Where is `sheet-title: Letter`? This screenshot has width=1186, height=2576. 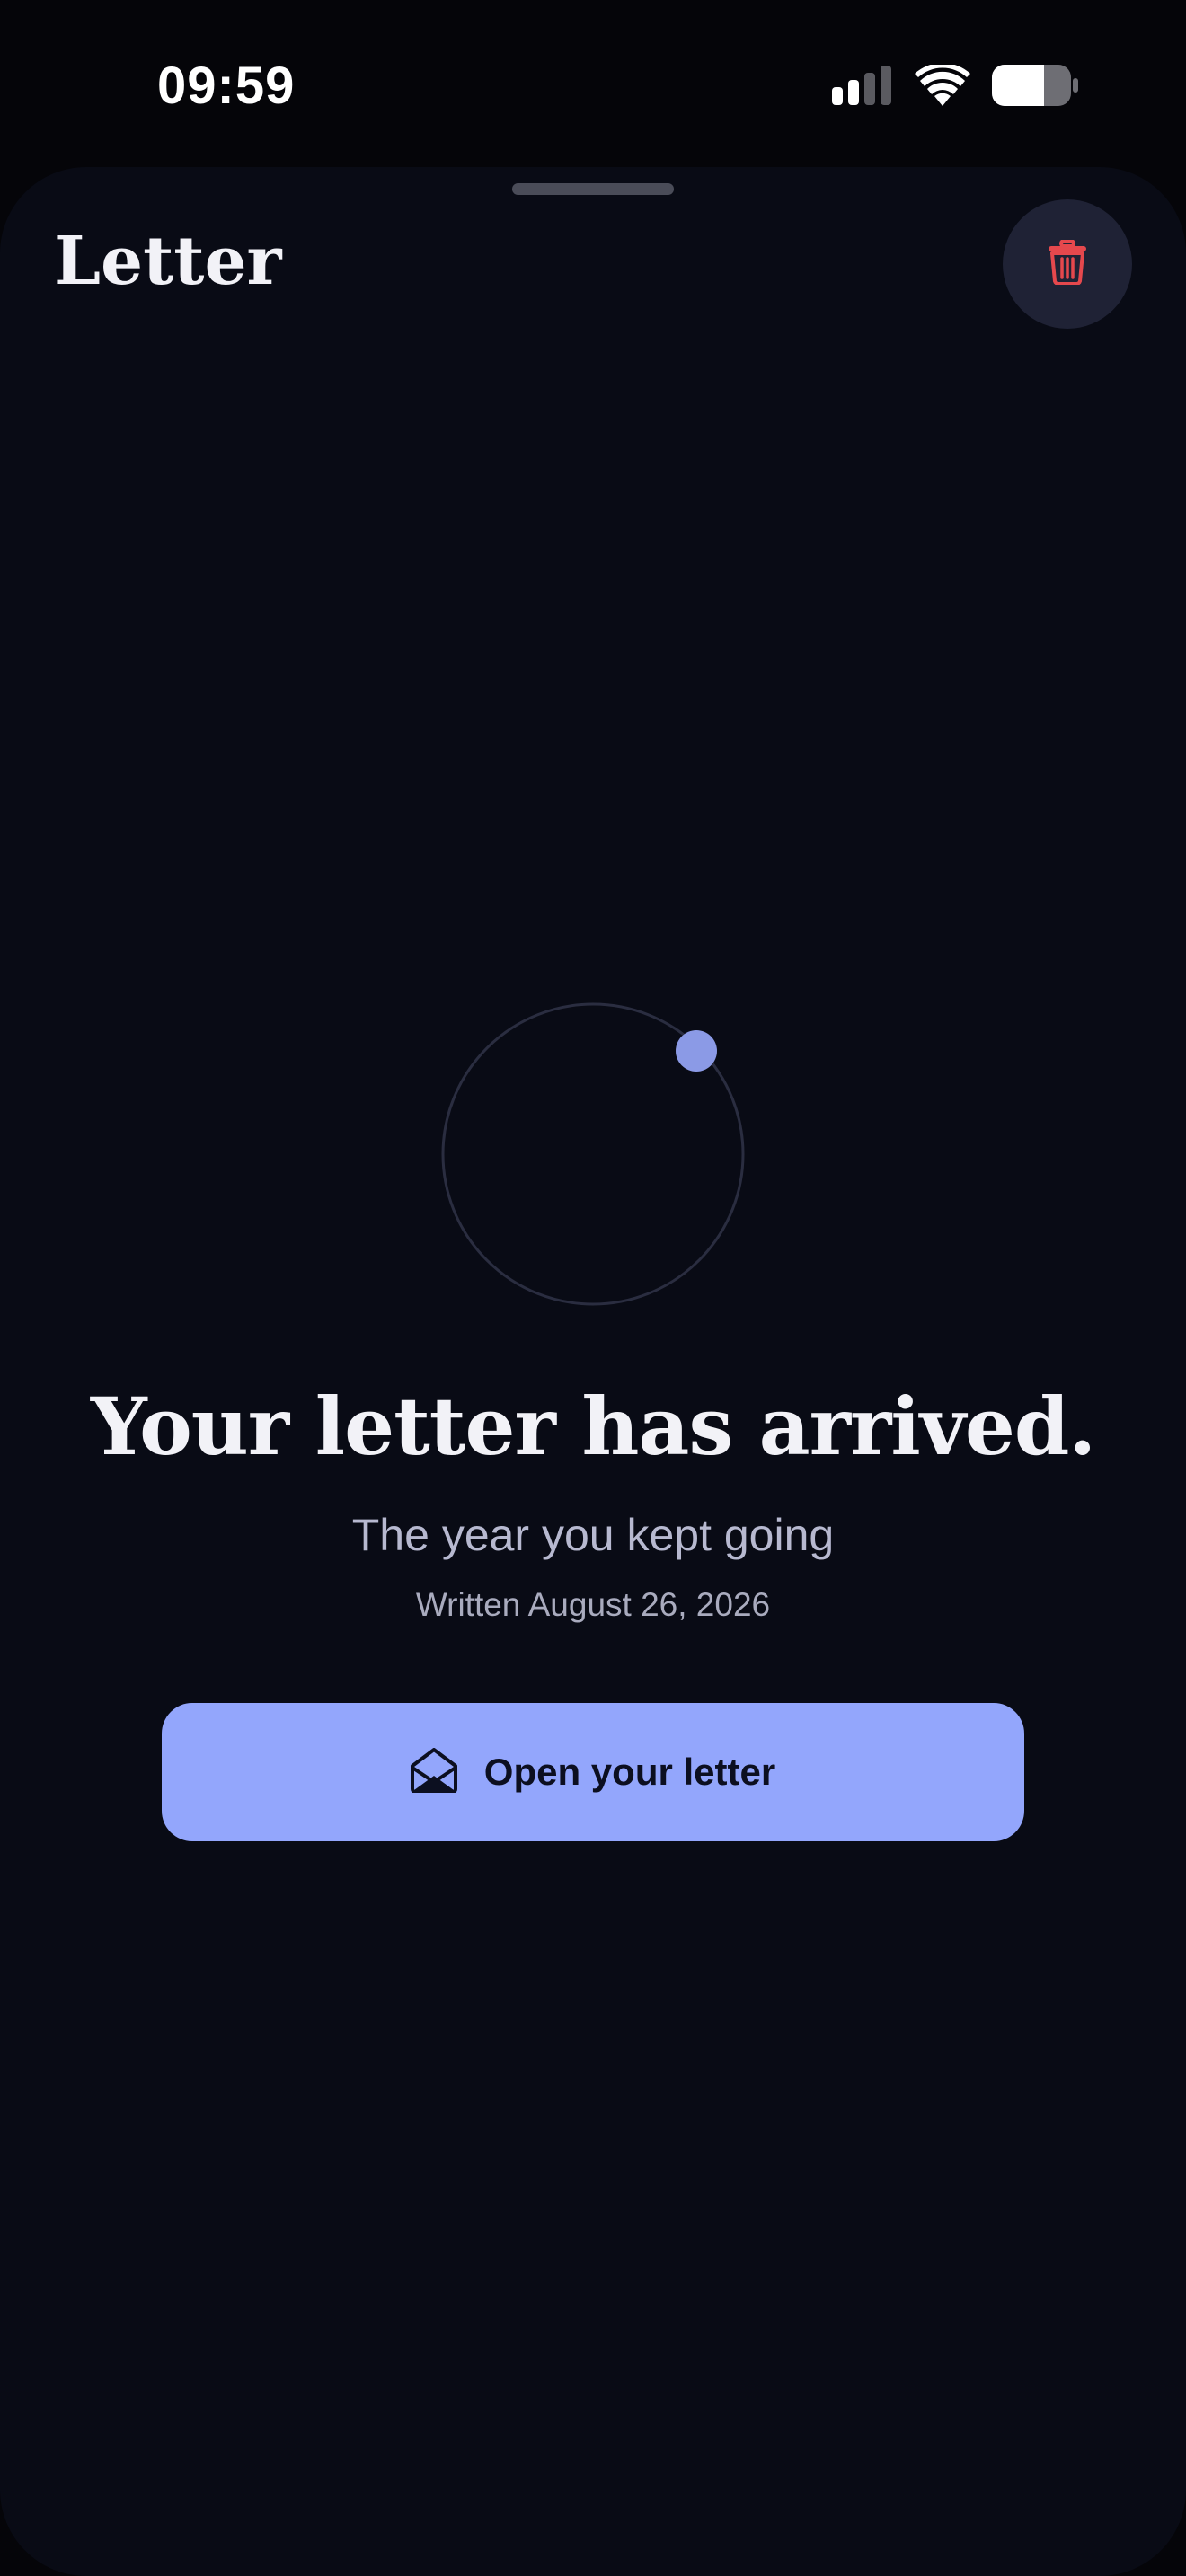
sheet-title: Letter is located at coordinates (168, 261).